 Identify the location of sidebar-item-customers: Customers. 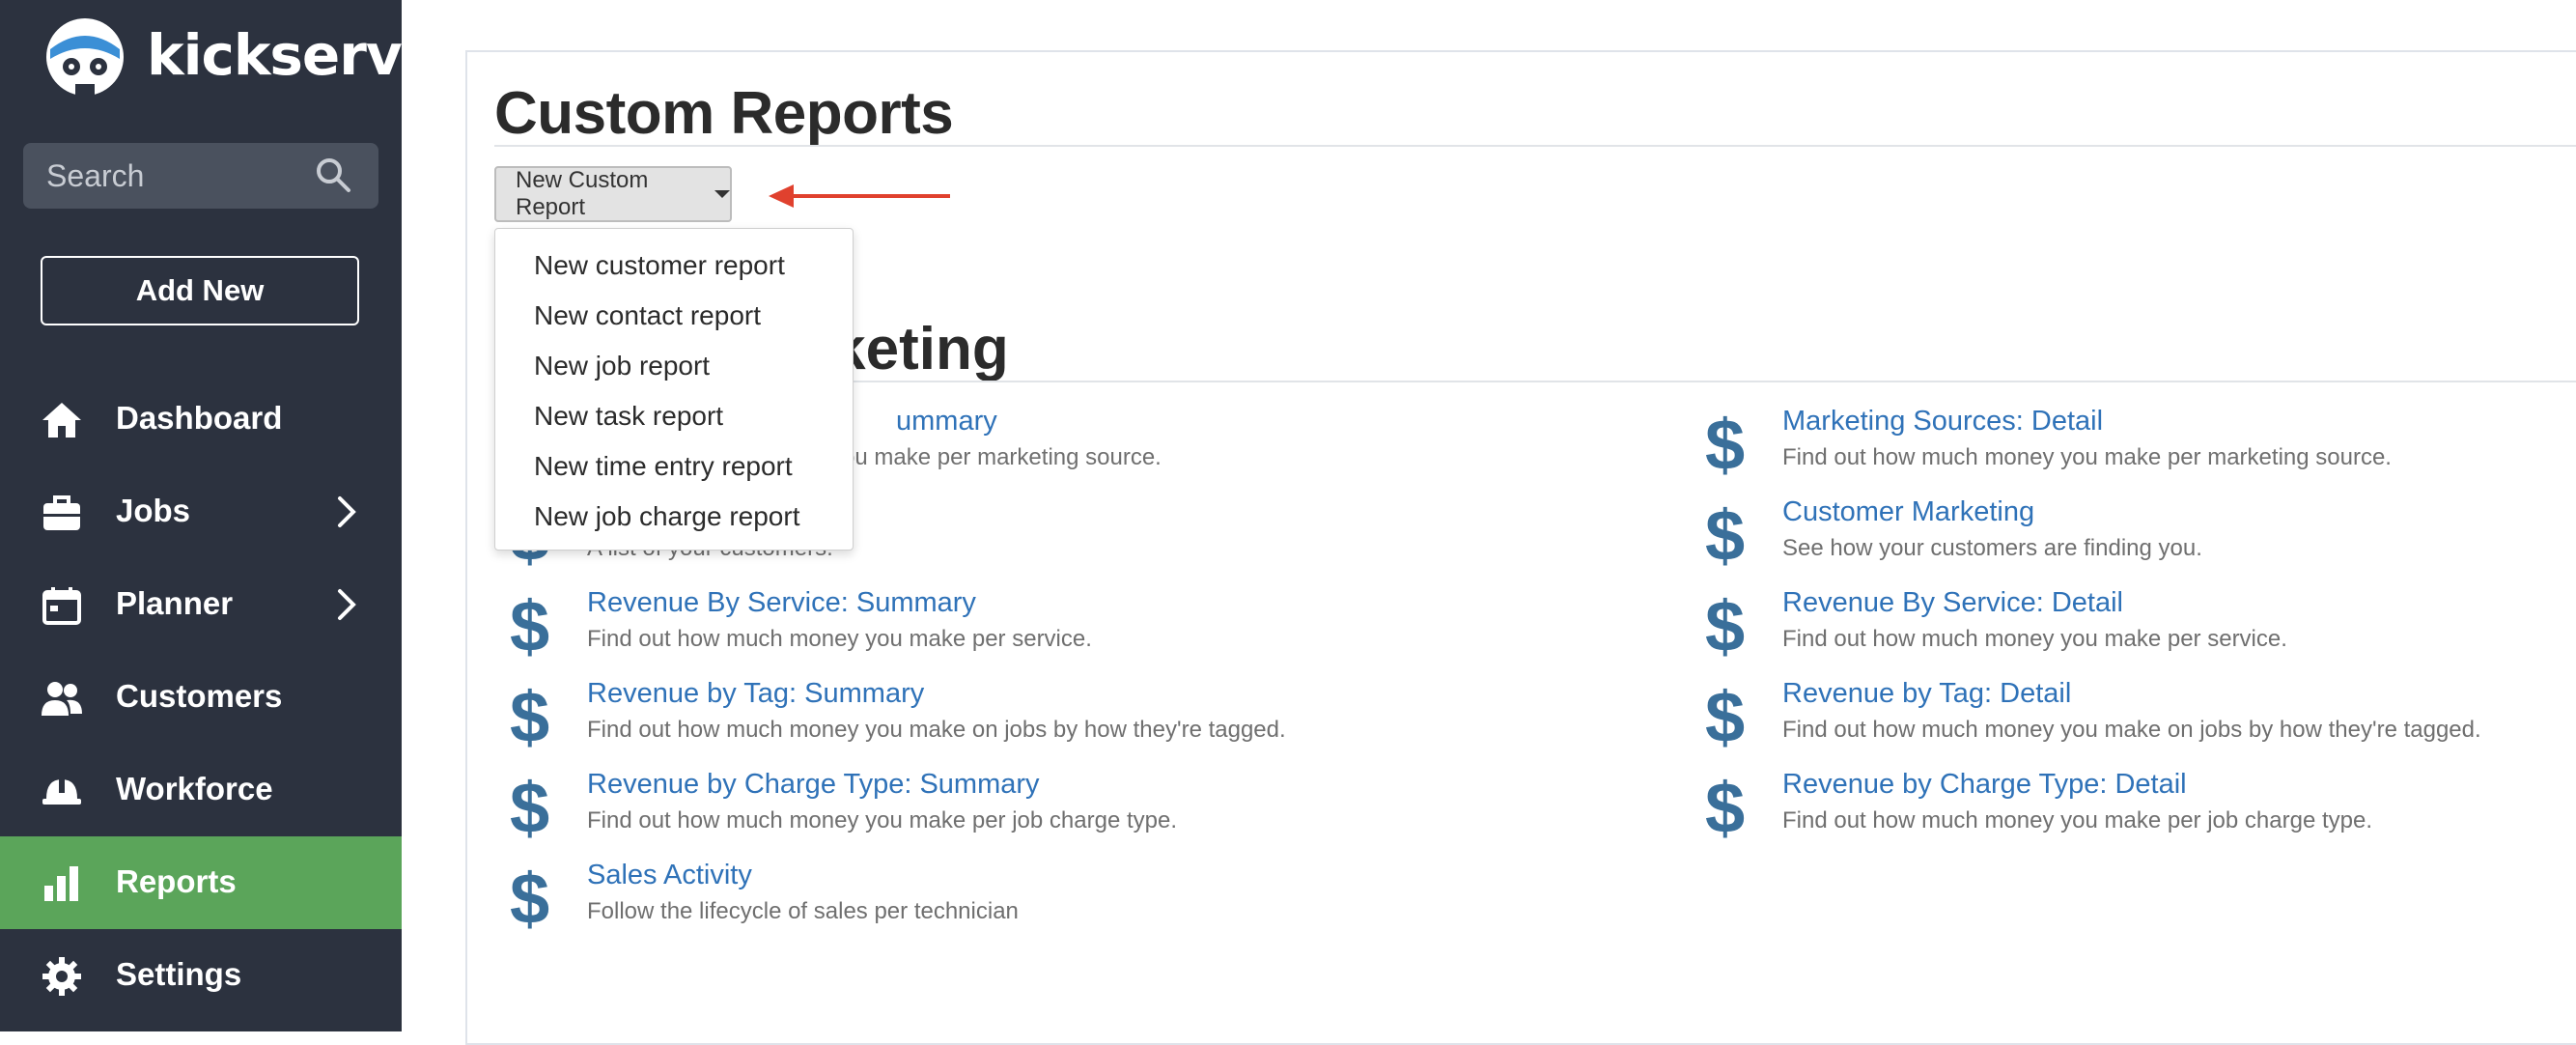
(201, 697).